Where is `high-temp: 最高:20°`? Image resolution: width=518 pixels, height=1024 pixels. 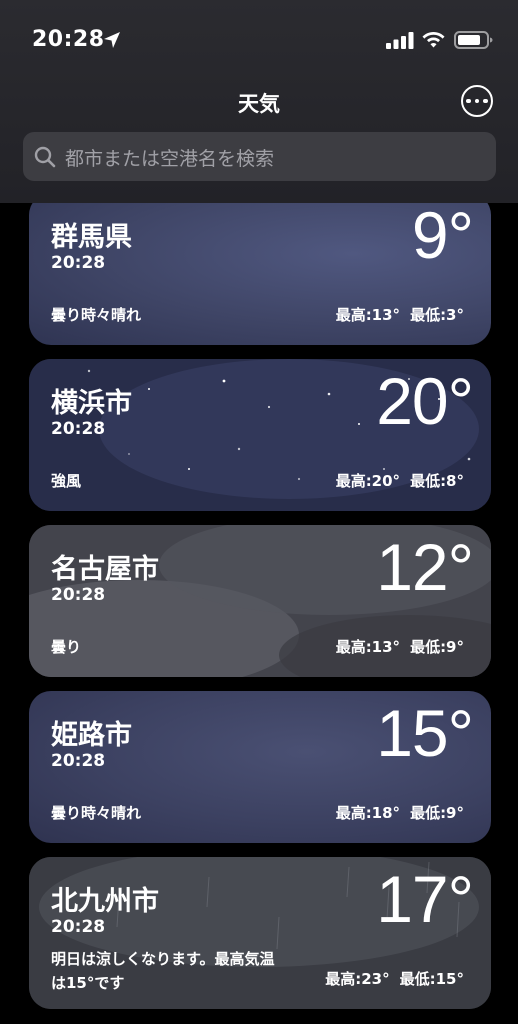
high-temp: 最高:20° is located at coordinates (368, 481).